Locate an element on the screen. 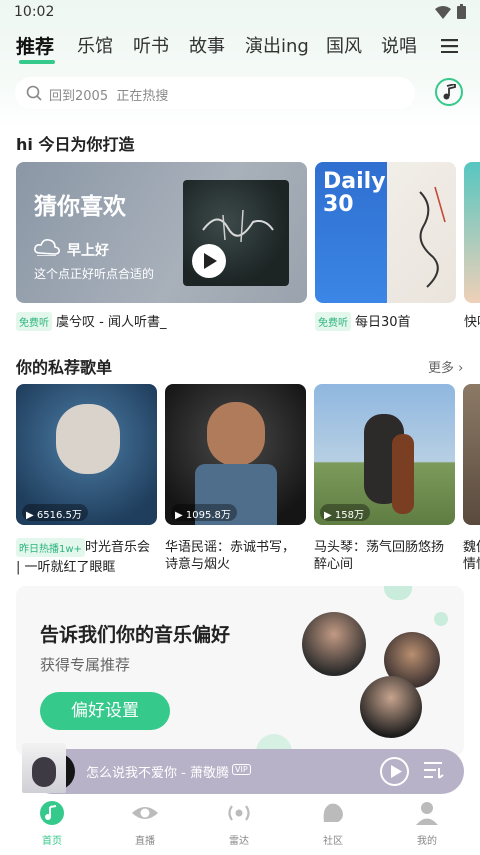 The image size is (480, 855). daily-section-title: hi 今日为你打造 is located at coordinates (75, 144).